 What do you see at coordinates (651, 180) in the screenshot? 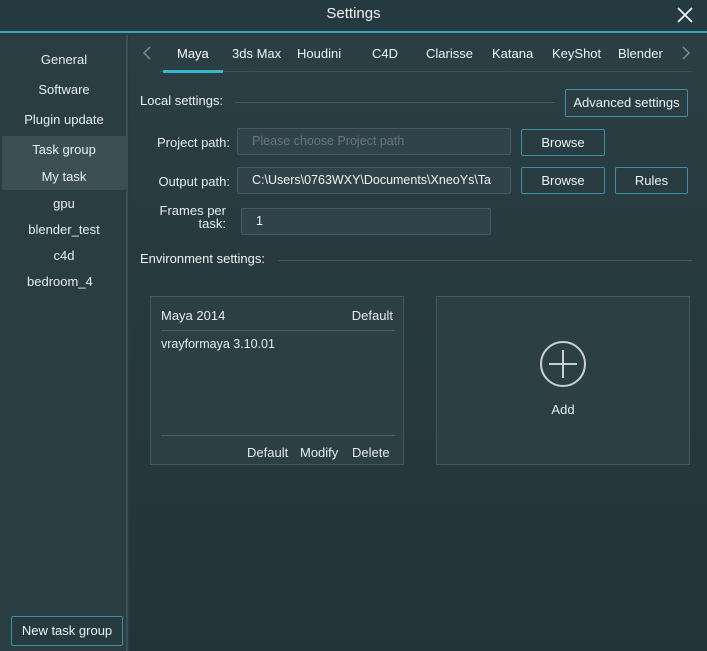
I see `rules-button: Rules` at bounding box center [651, 180].